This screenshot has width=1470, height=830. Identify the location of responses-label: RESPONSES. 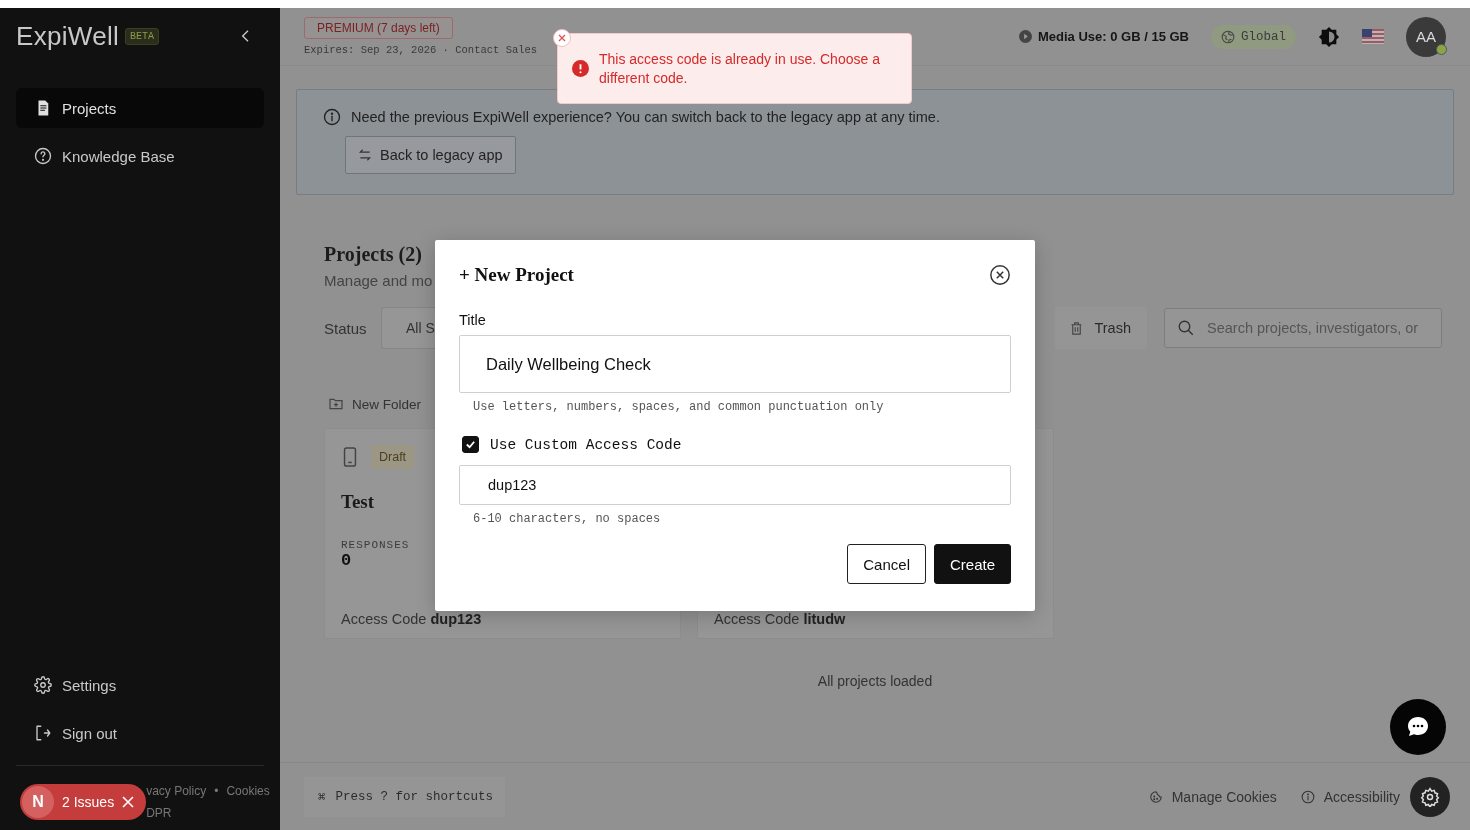
(375, 545).